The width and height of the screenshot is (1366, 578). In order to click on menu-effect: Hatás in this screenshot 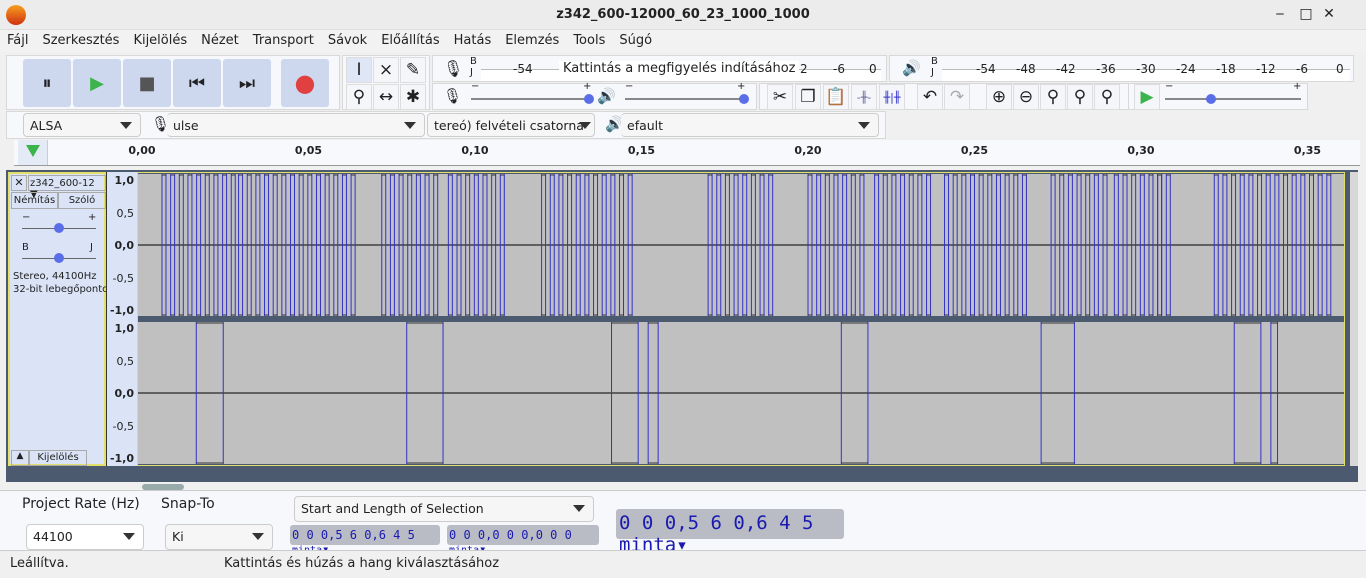, I will do `click(473, 41)`.